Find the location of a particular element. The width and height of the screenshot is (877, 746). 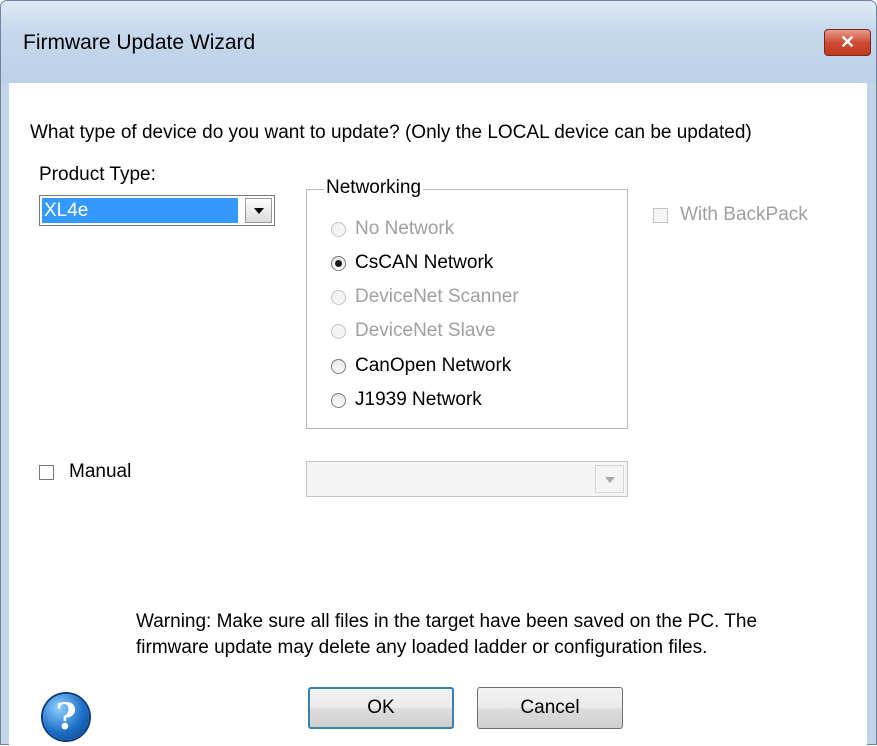

radio-no-network is located at coordinates (338, 229).